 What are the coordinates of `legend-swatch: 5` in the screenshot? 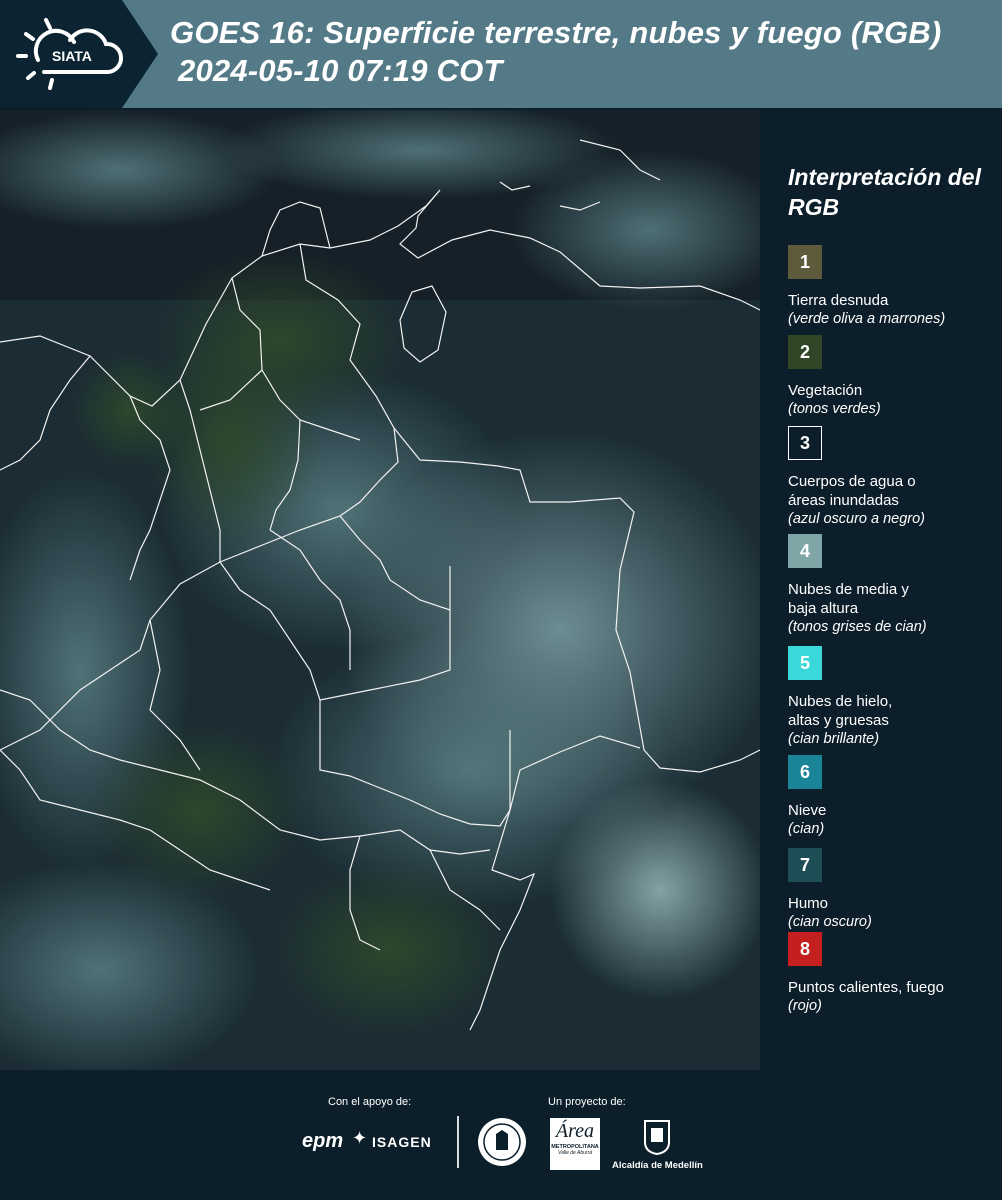 It's located at (805, 663).